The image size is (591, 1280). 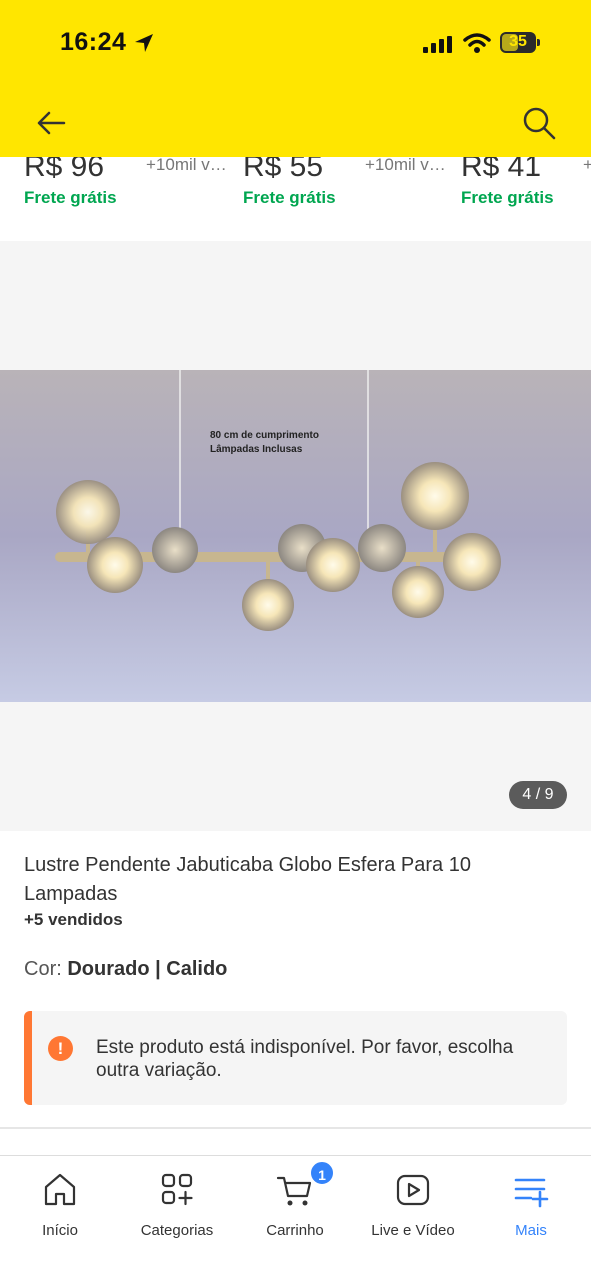 What do you see at coordinates (264, 435) in the screenshot?
I see `photo-caption-length: 80 cm de cumprimento` at bounding box center [264, 435].